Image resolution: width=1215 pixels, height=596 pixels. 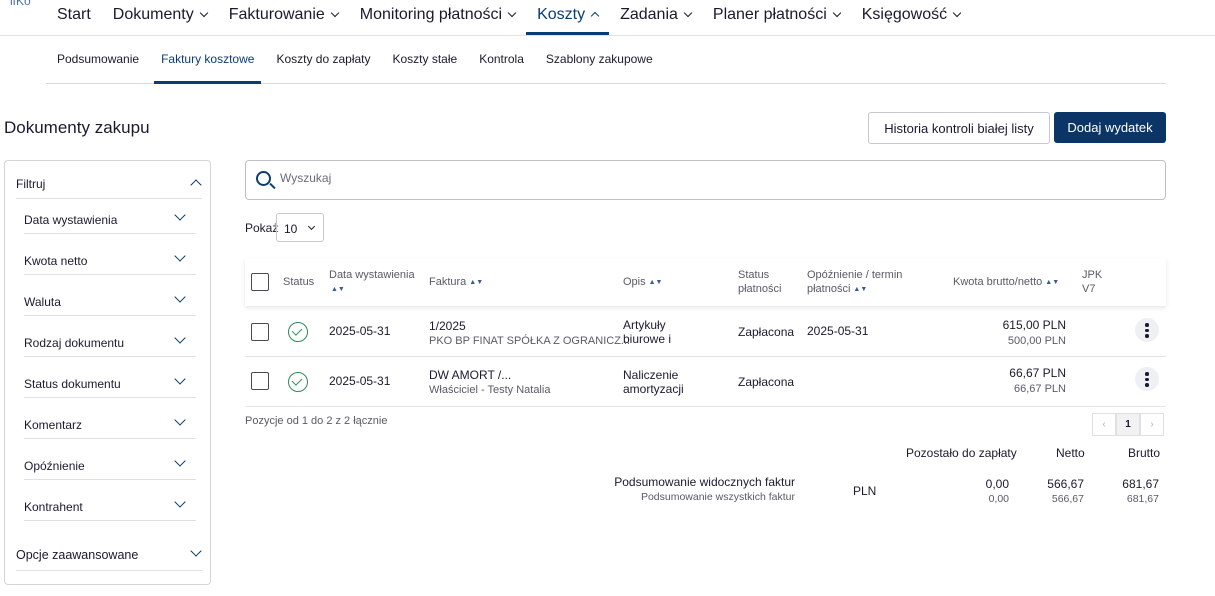 What do you see at coordinates (759, 282) in the screenshot?
I see `col-payment-status: Status płatności` at bounding box center [759, 282].